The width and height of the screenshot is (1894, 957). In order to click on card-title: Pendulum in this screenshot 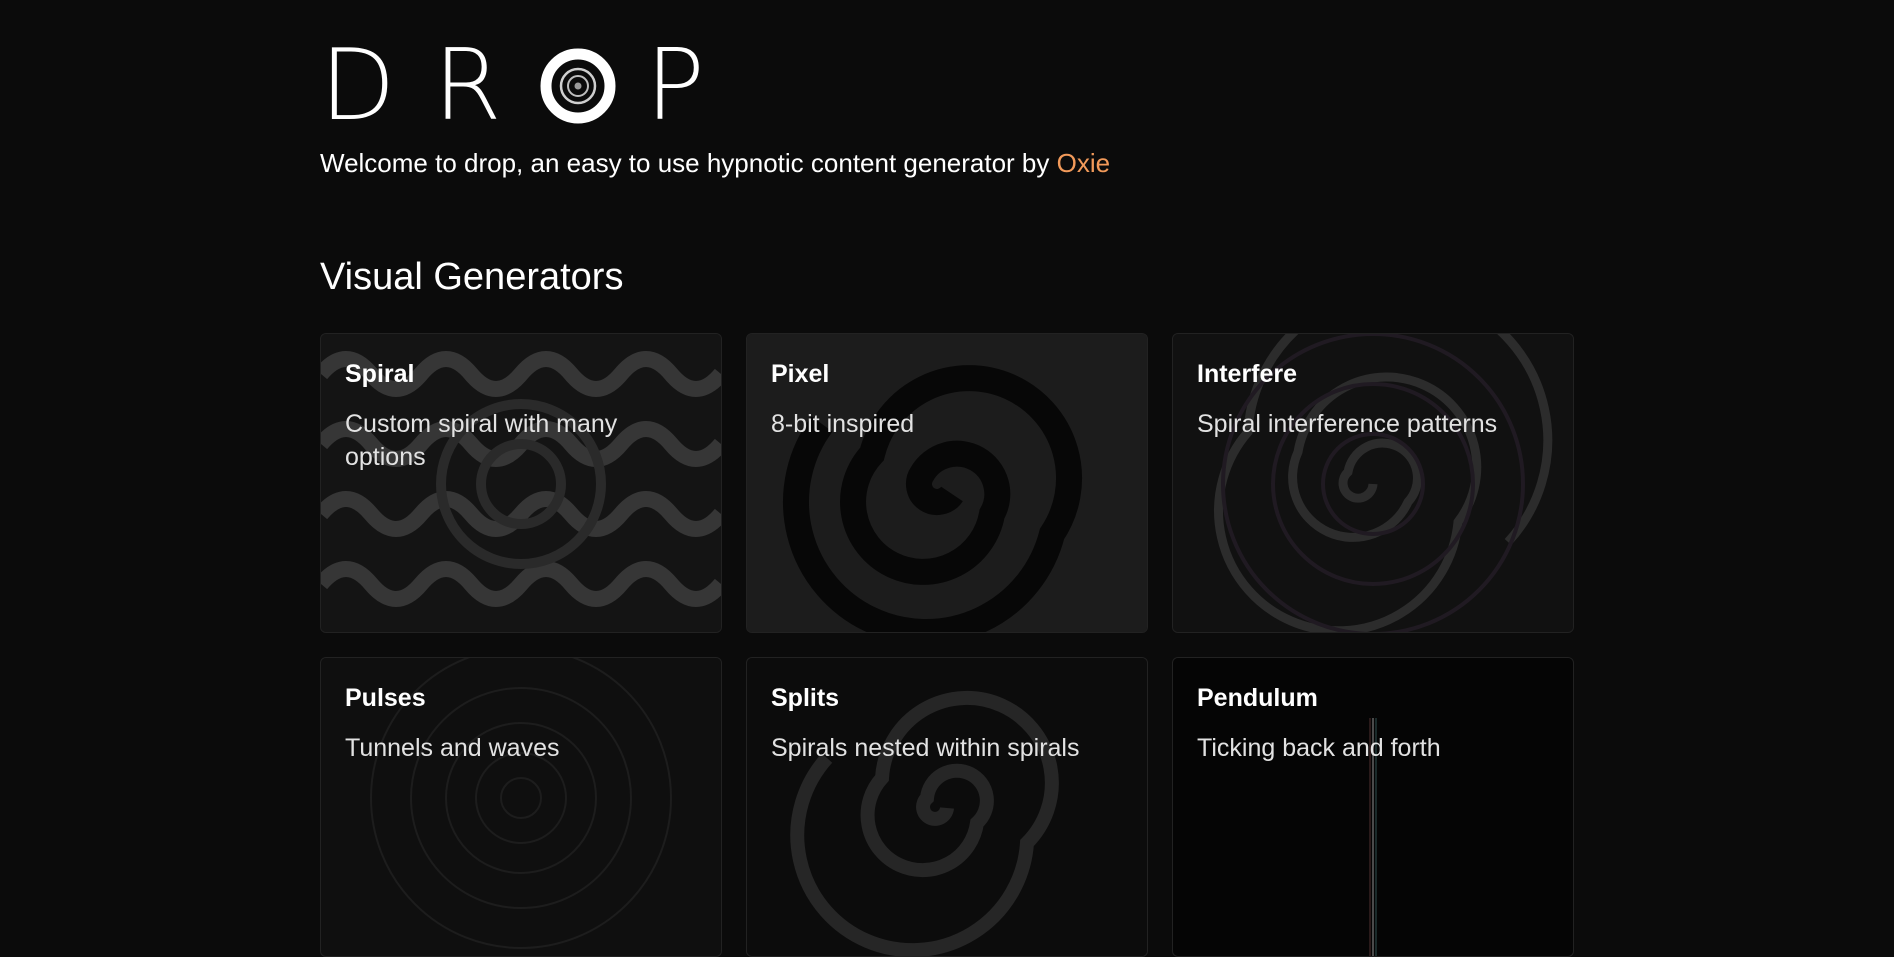, I will do `click(1257, 698)`.